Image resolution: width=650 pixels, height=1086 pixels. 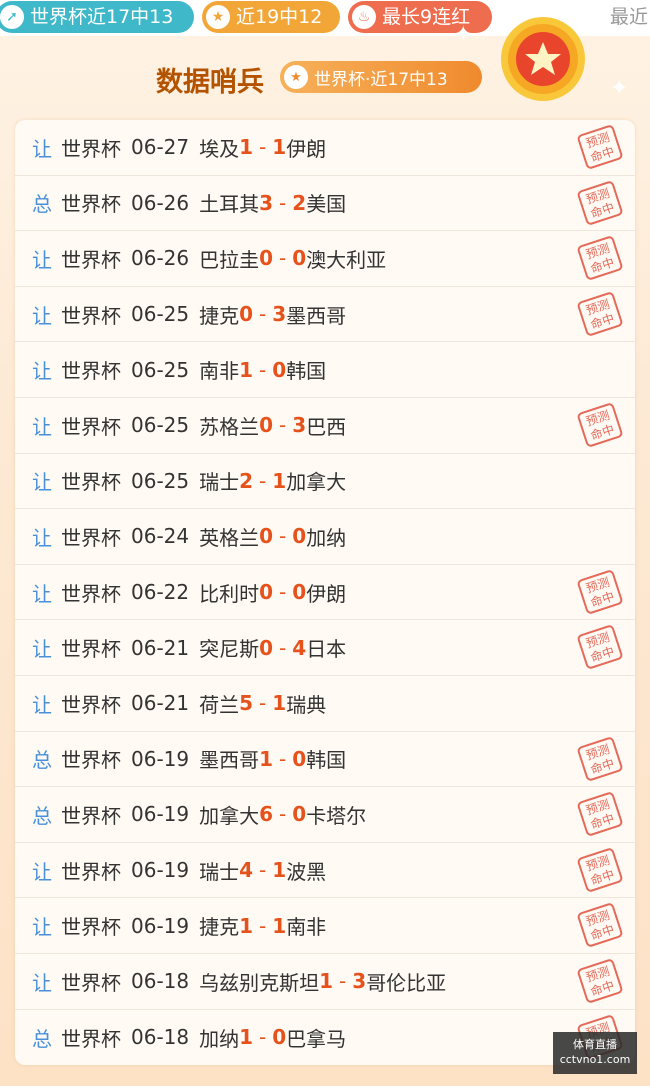 I want to click on away-team: 哥伦比亚, so click(x=406, y=982).